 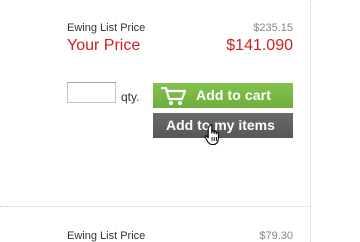 What do you see at coordinates (130, 97) in the screenshot?
I see `quantity-label: qty.` at bounding box center [130, 97].